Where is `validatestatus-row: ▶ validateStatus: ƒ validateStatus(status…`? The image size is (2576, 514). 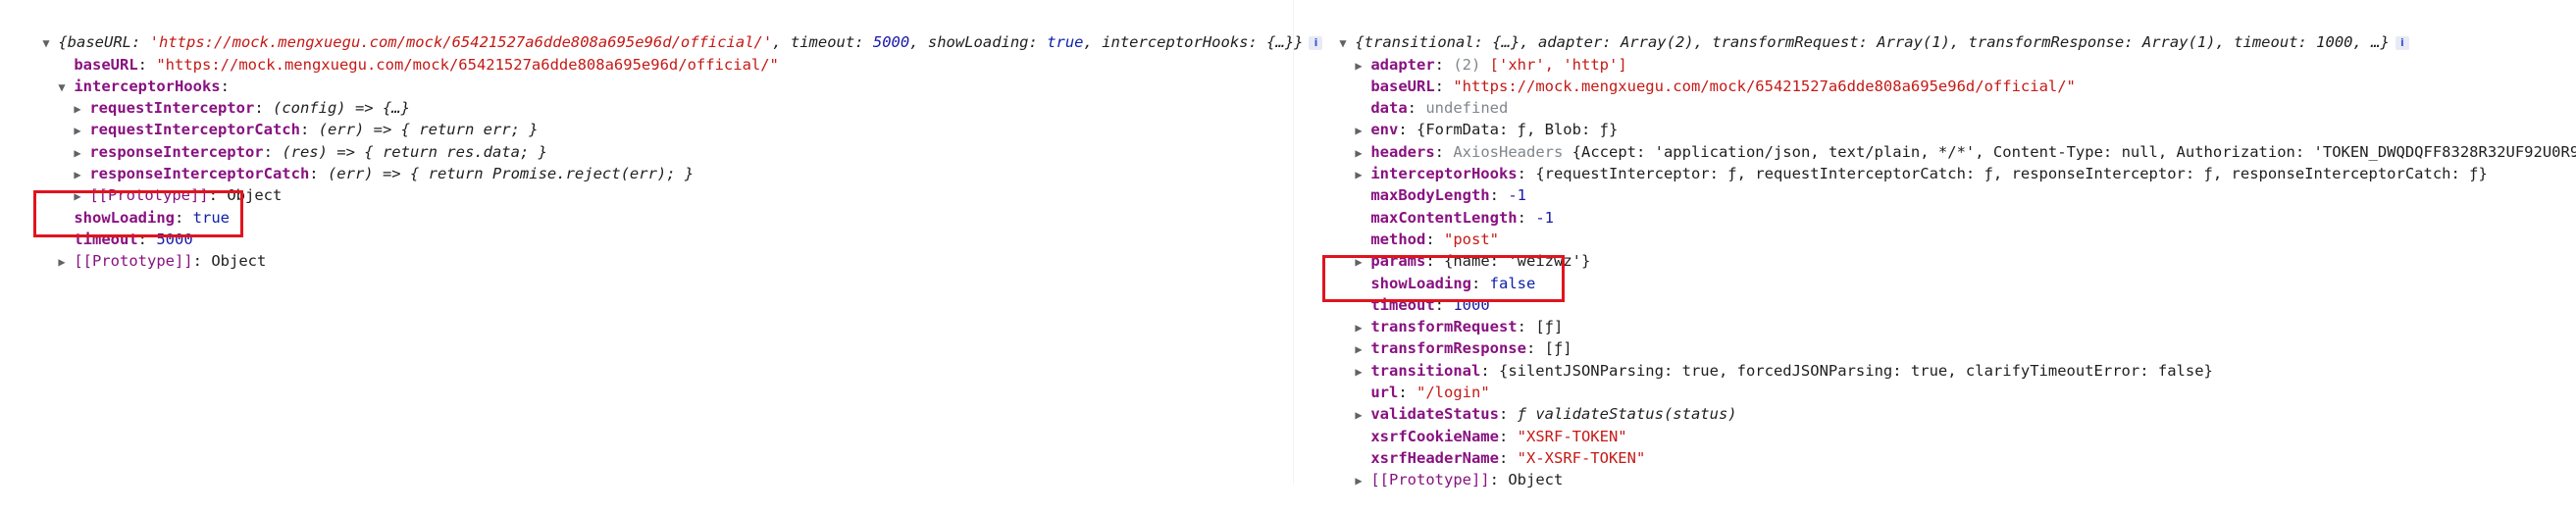 validatestatus-row: ▶ validateStatus: ƒ validateStatus(status… is located at coordinates (1939, 402).